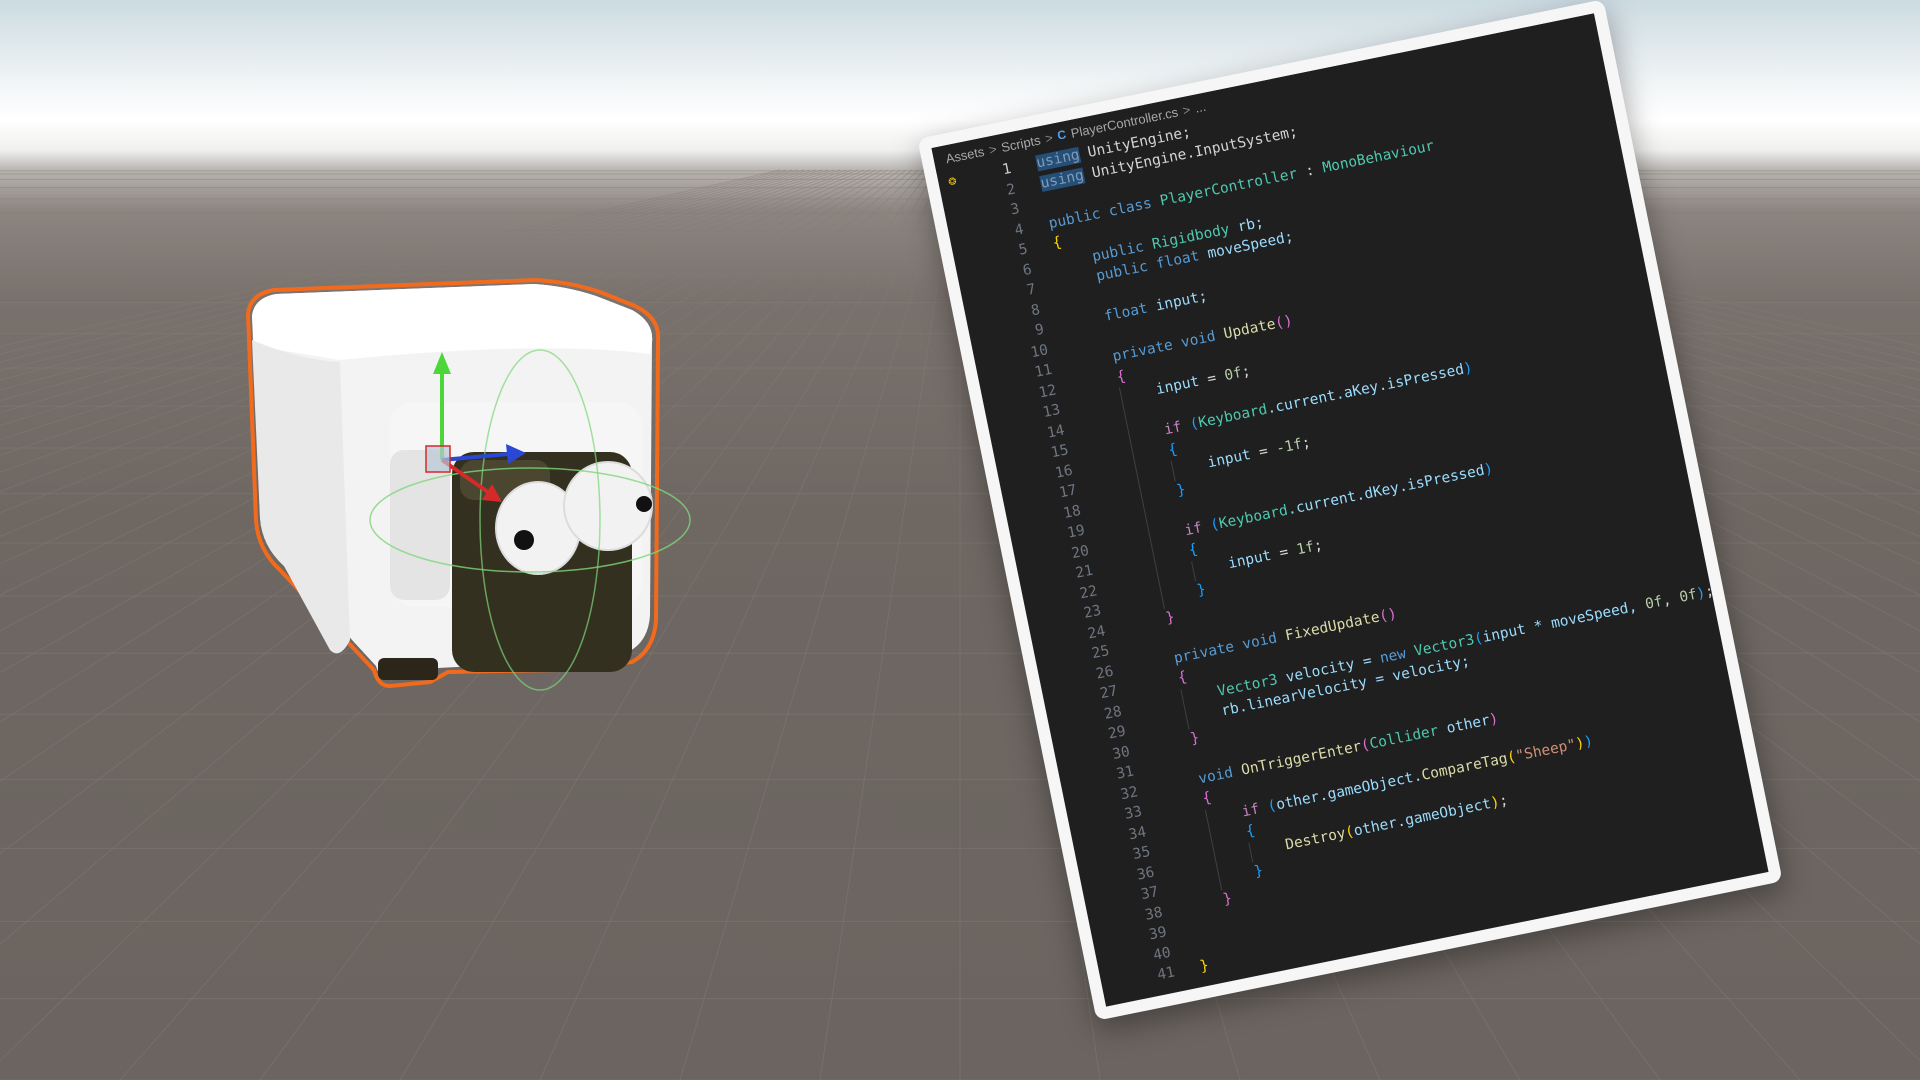  I want to click on sheep-body-side-shade, so click(301, 497).